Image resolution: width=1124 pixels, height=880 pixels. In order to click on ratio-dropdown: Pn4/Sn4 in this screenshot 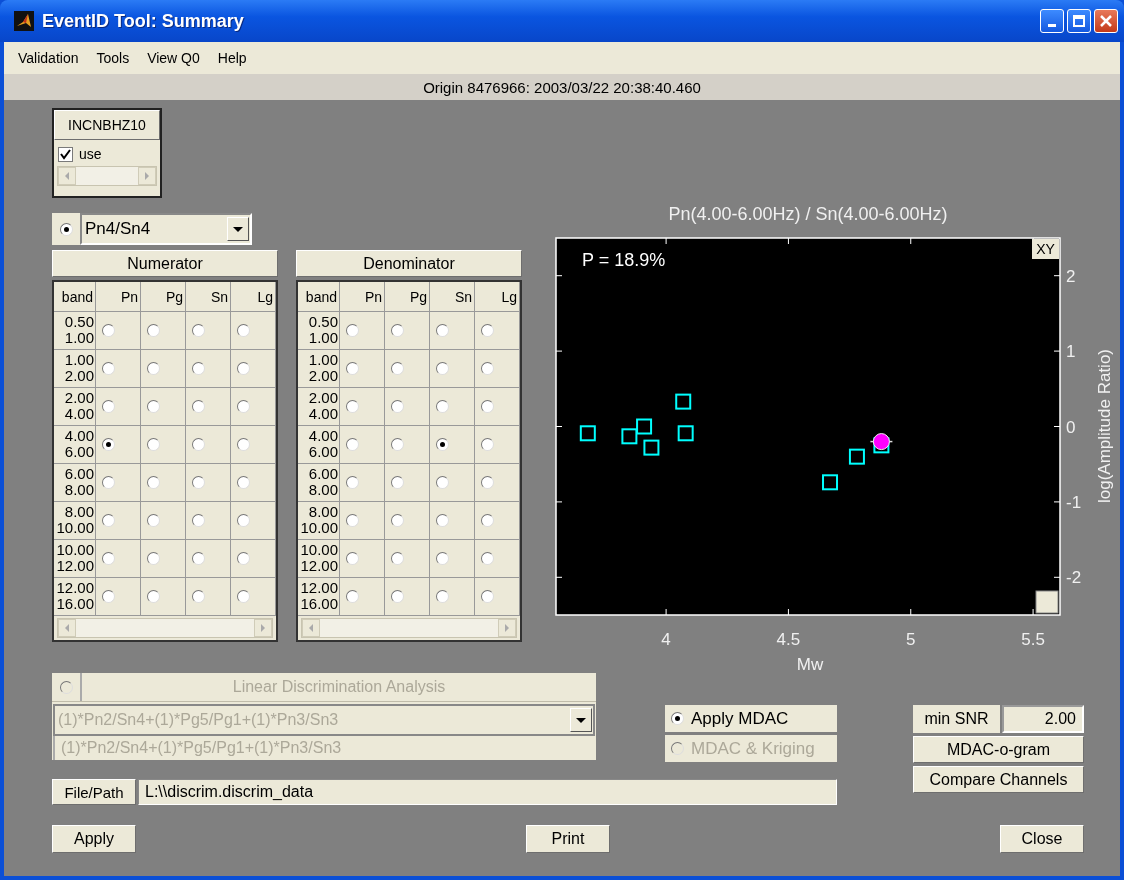, I will do `click(166, 229)`.